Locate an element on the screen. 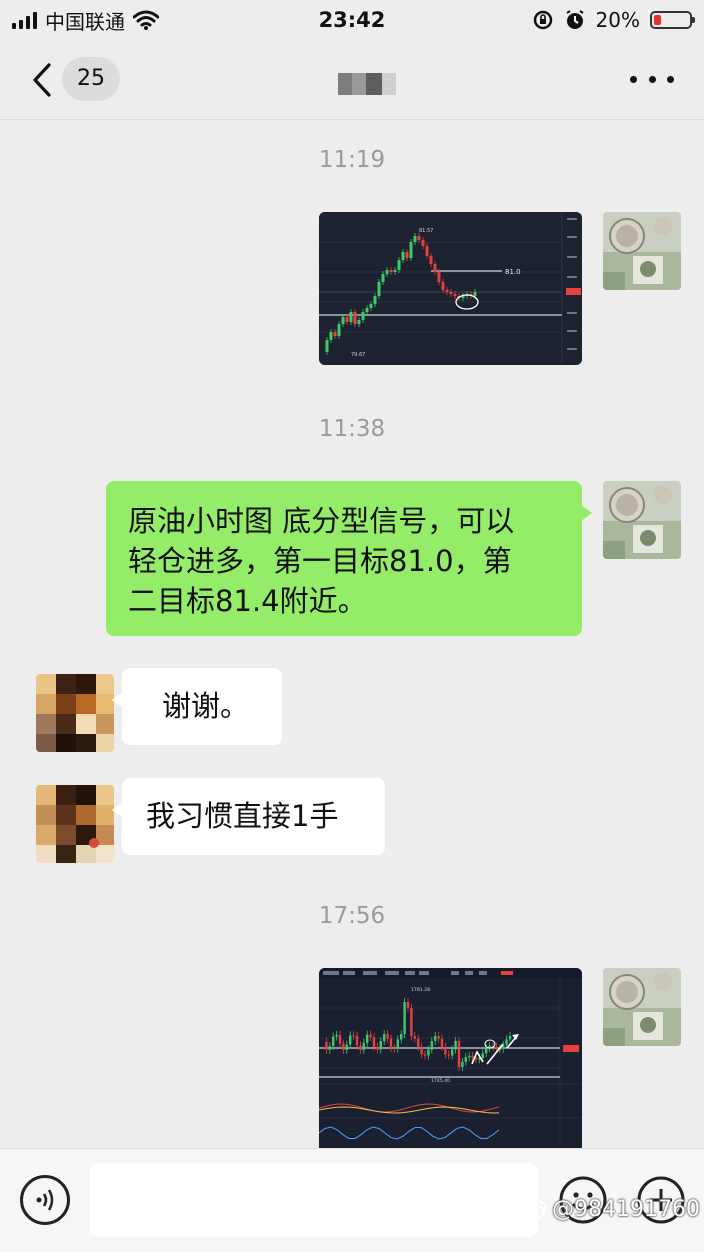  more-options-button is located at coordinates (652, 79).